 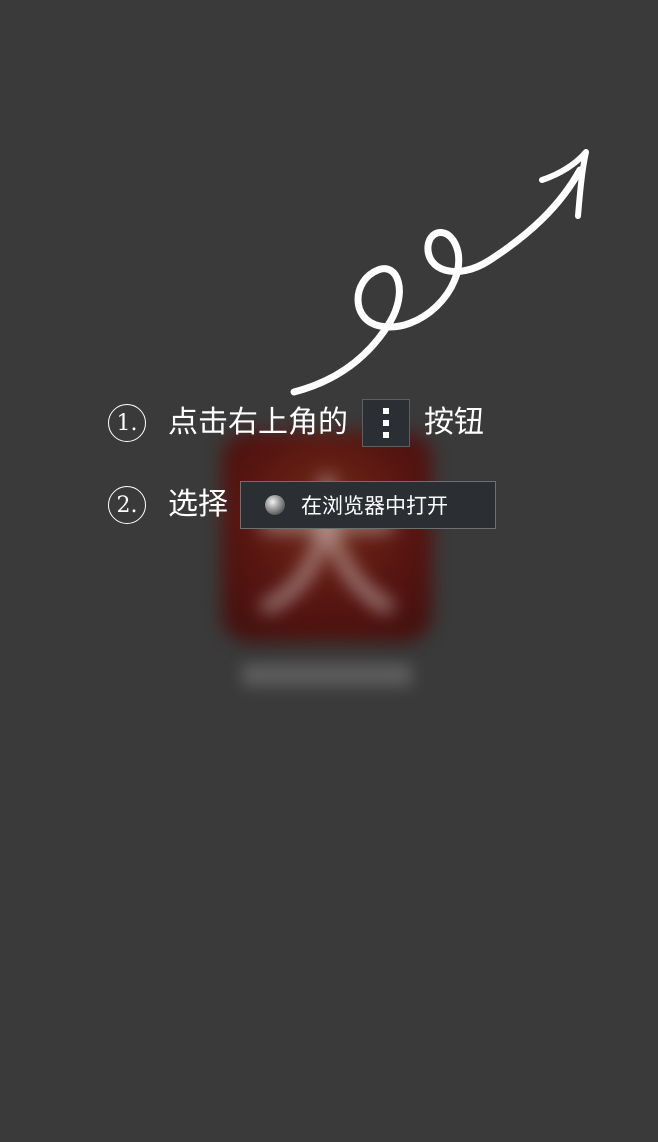 What do you see at coordinates (439, 272) in the screenshot?
I see `curly-arrow-icon` at bounding box center [439, 272].